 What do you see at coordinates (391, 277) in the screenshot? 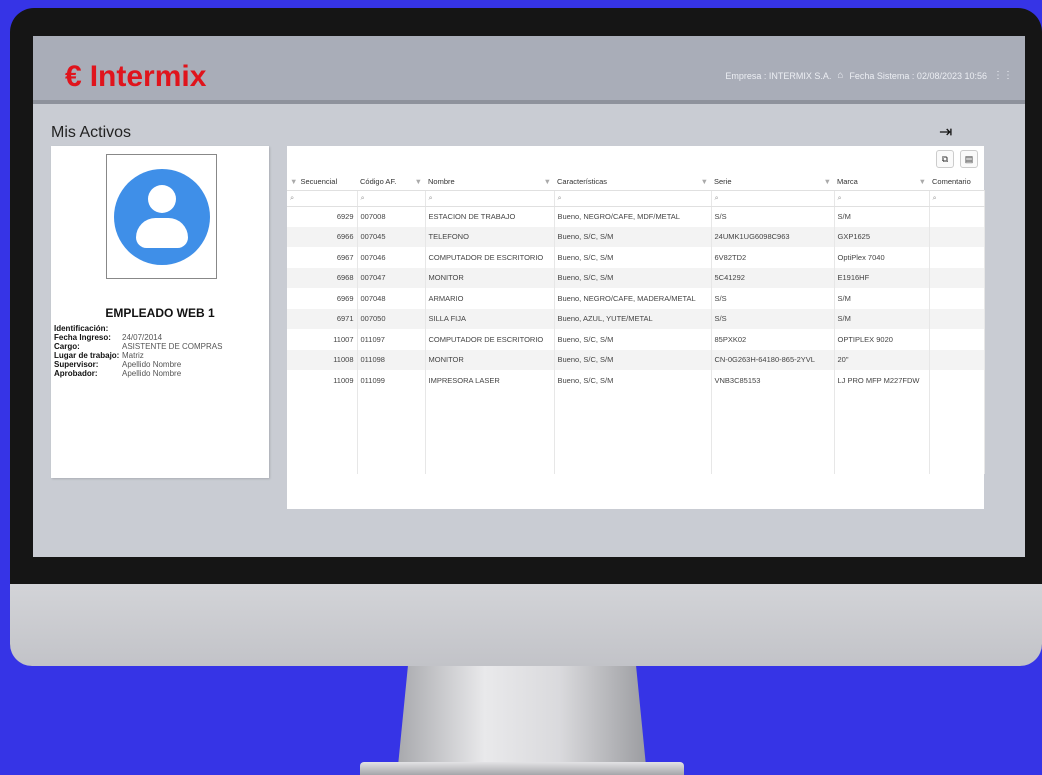
I see `table-cell: 007047` at bounding box center [391, 277].